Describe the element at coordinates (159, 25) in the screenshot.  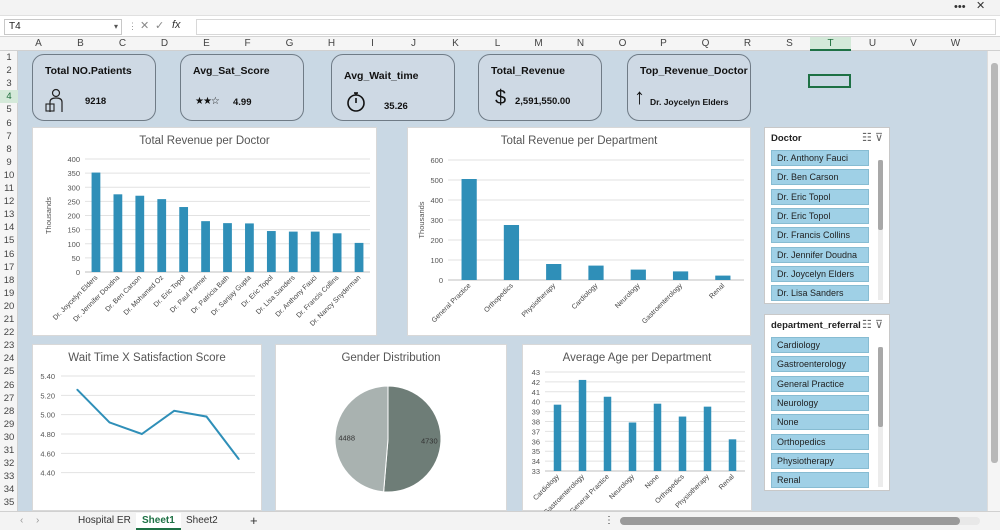
I see `confirm-icon: ✓` at that location.